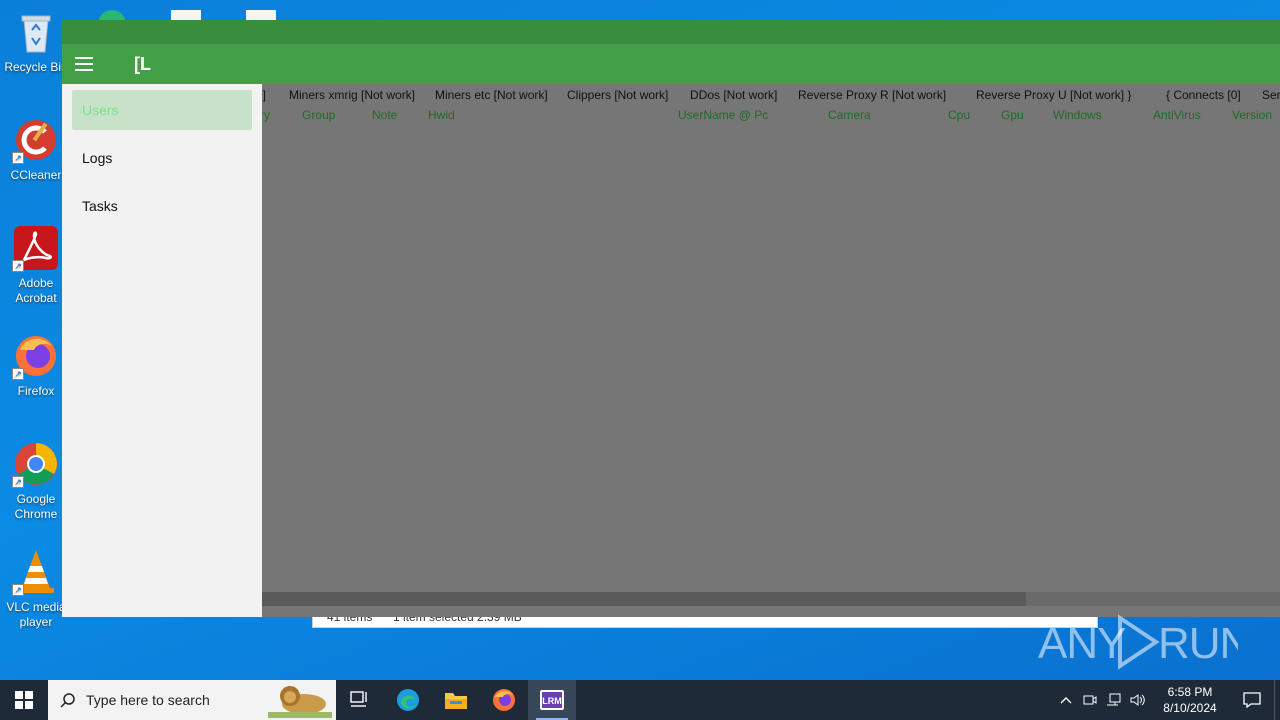  Describe the element at coordinates (1271, 95) in the screenshot. I see `column-header-ser: Ser` at that location.